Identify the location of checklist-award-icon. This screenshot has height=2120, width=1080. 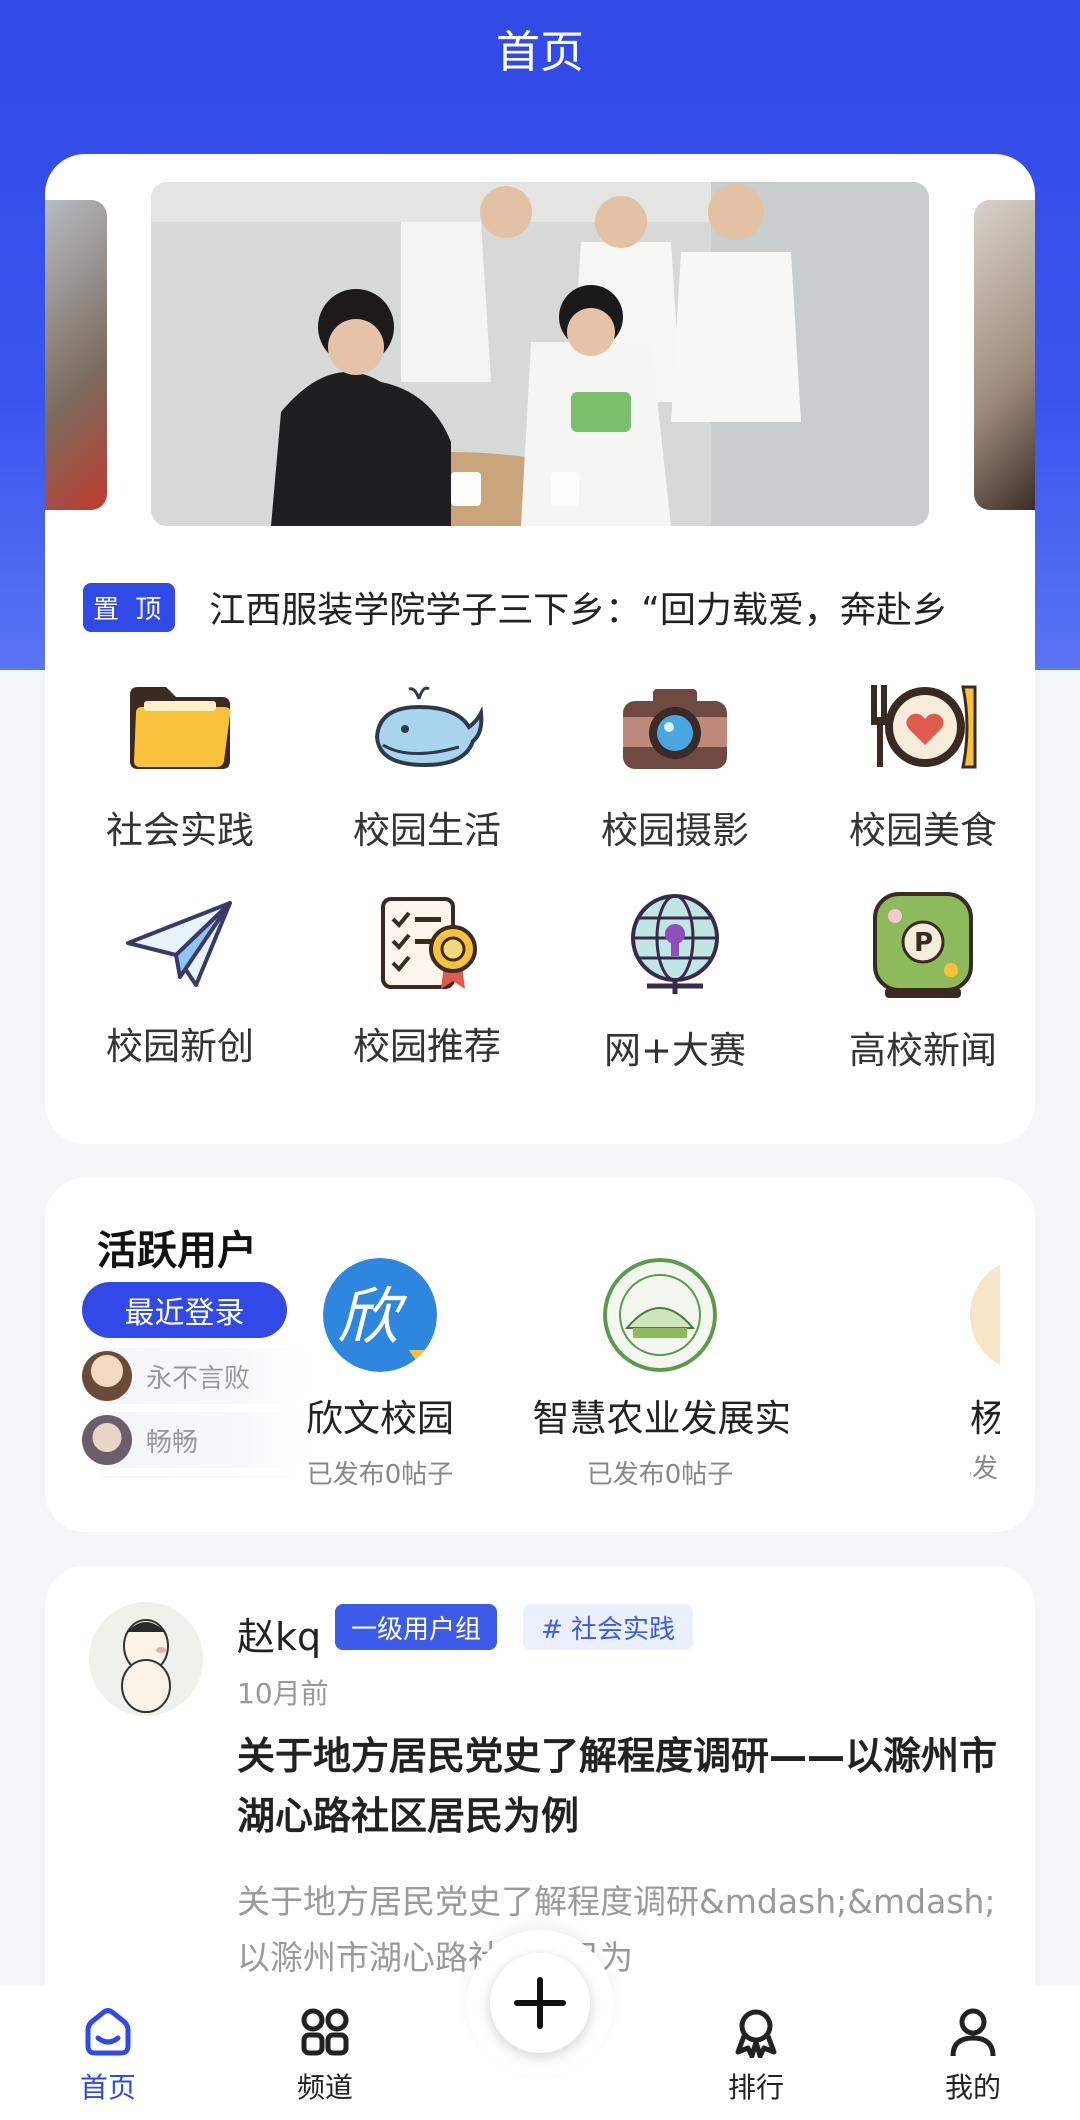
(427, 943).